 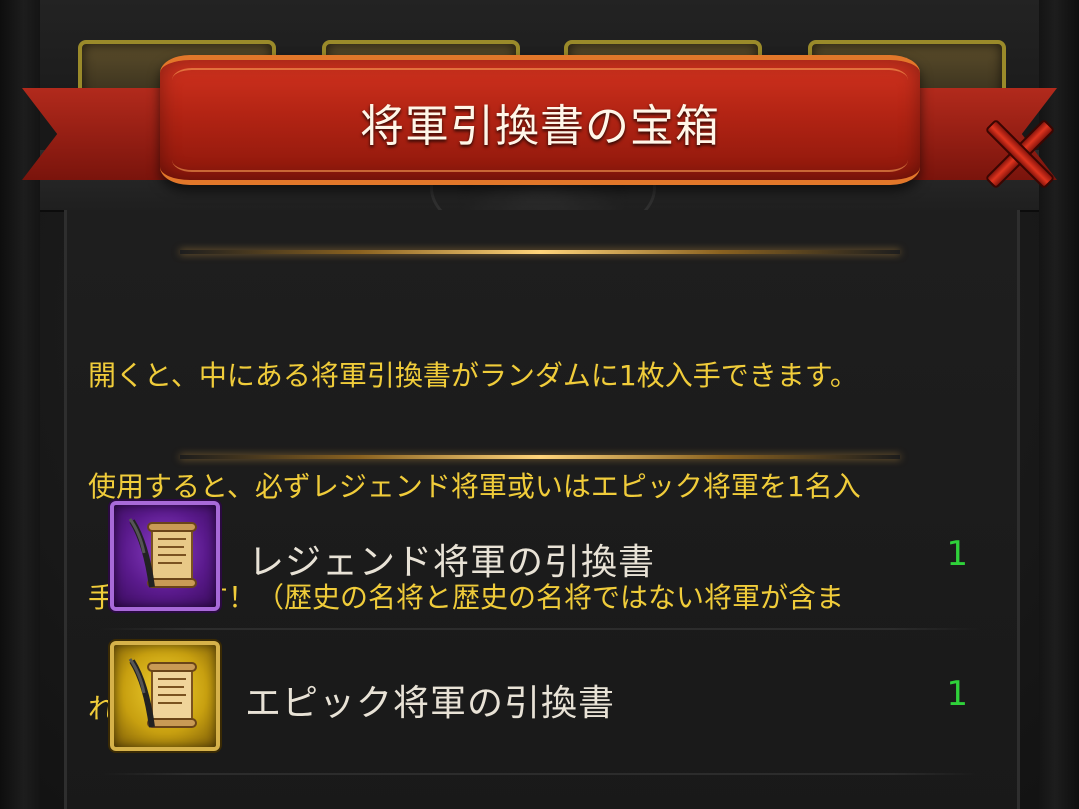 I want to click on reward-name: エピック将軍の引換書, so click(x=430, y=703).